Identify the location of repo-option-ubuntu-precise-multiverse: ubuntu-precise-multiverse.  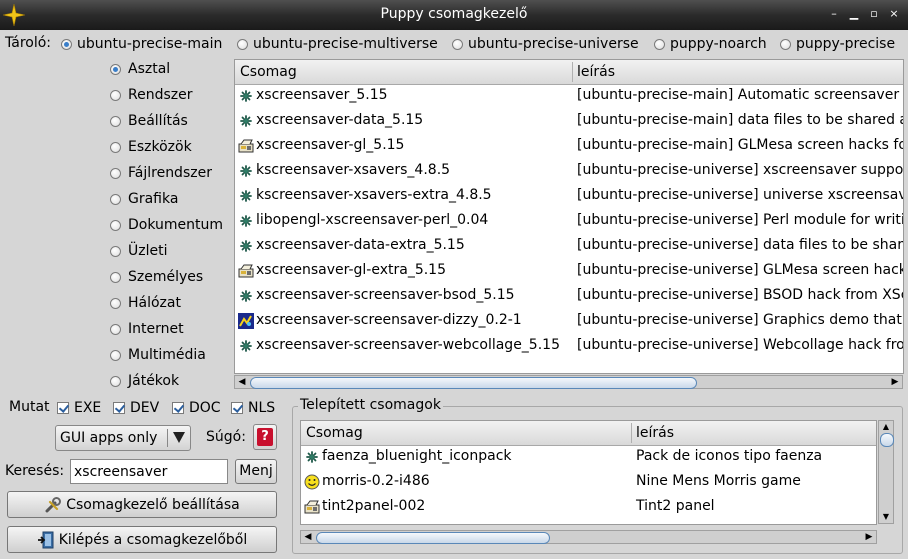
(337, 44).